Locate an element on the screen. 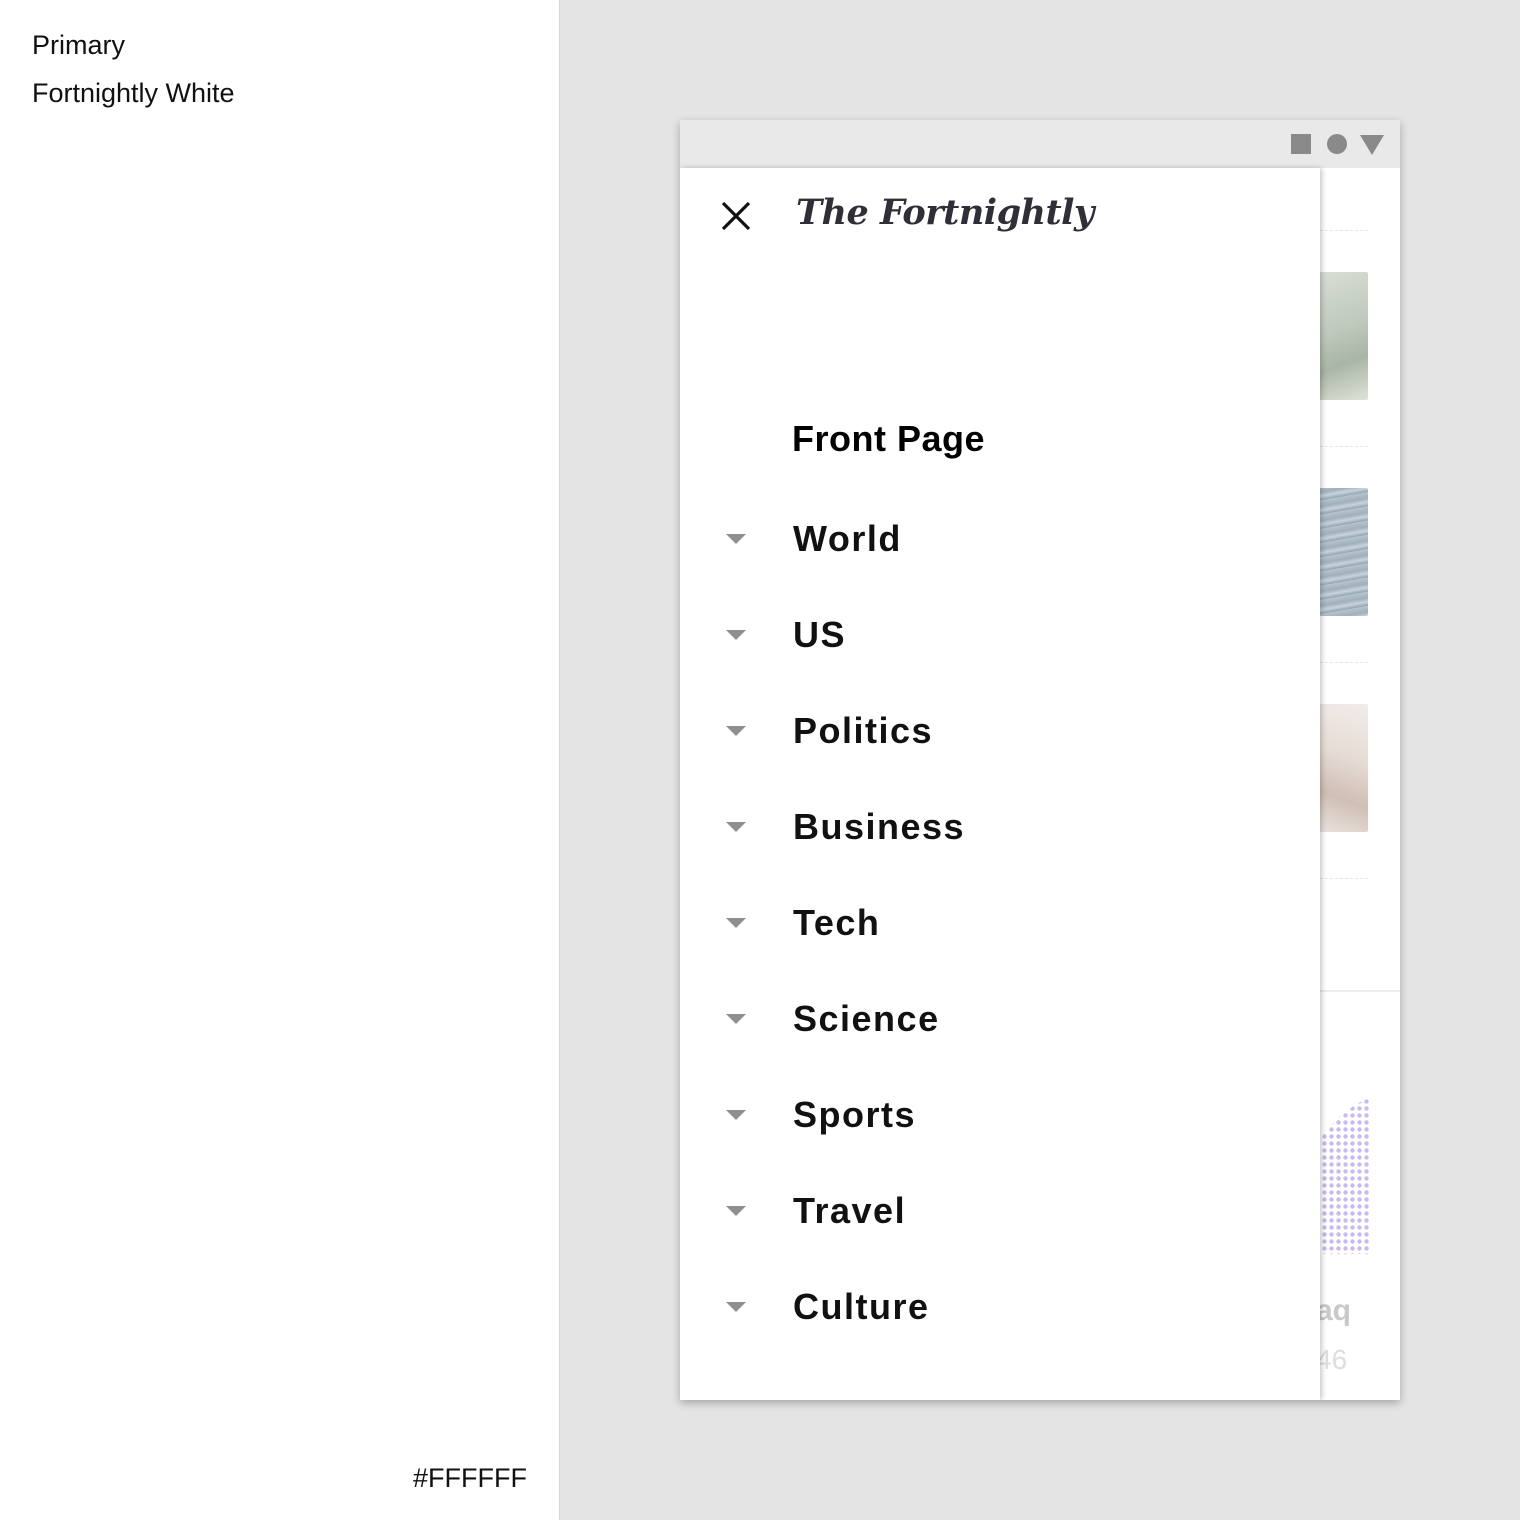  nav-item-culture: Culture is located at coordinates (1000, 1308).